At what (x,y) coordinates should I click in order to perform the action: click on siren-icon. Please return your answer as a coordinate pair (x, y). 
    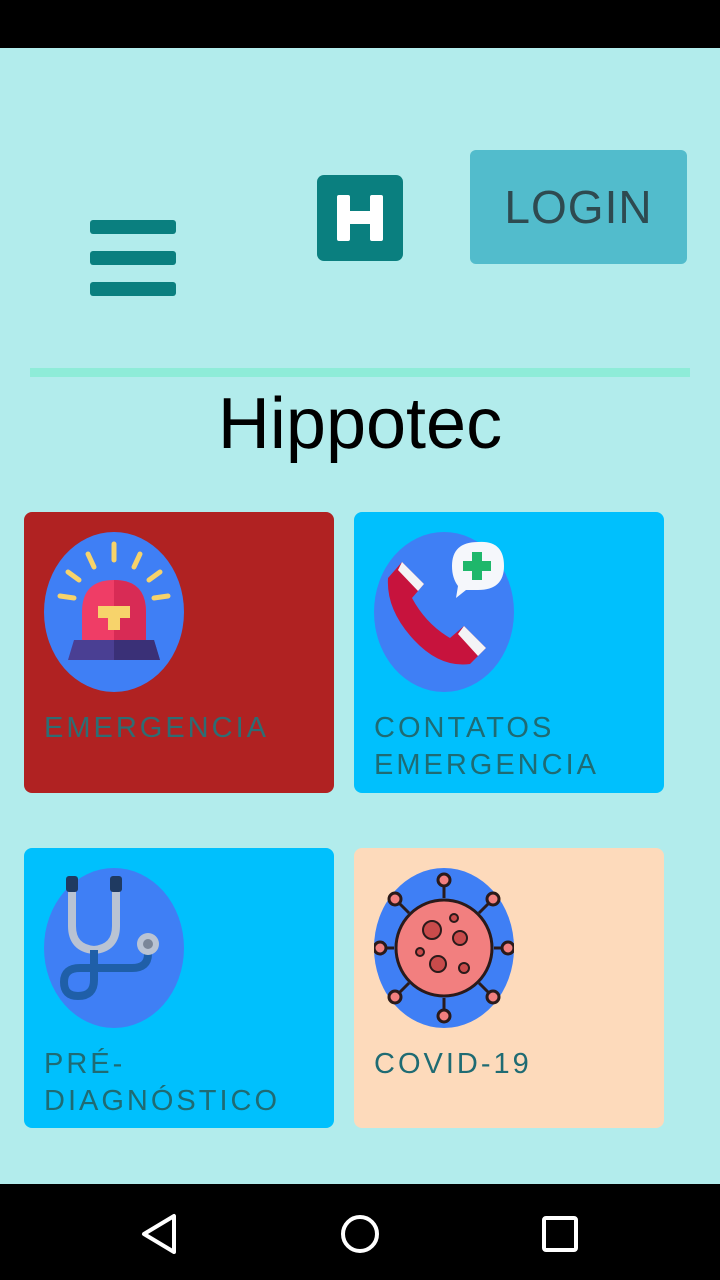
    Looking at the image, I should click on (114, 612).